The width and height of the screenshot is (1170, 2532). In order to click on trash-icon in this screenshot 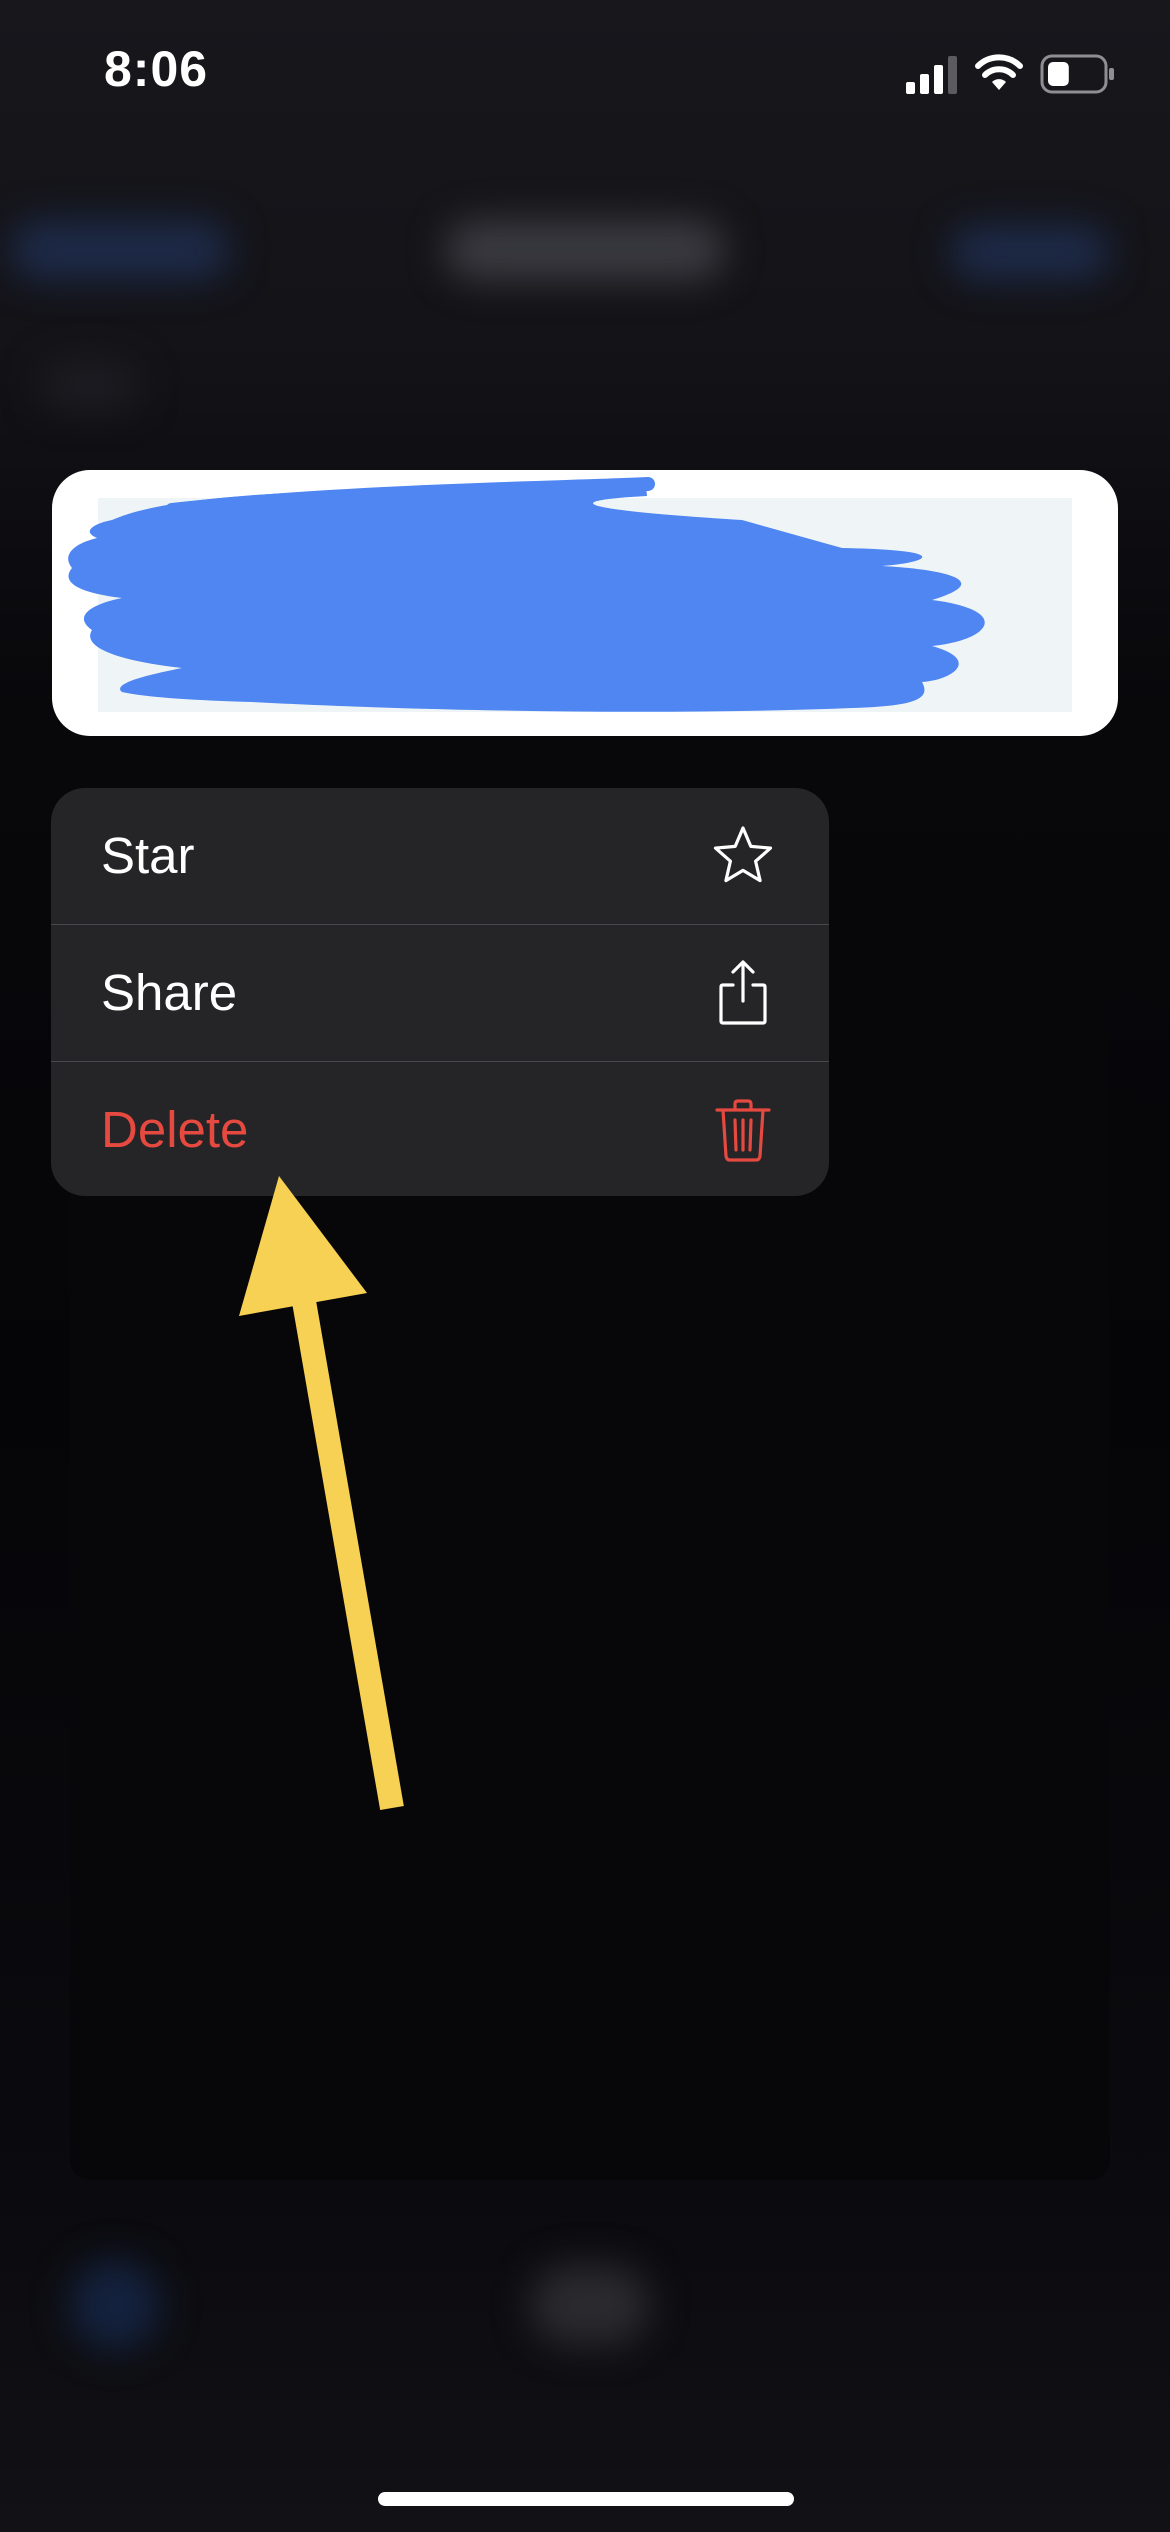, I will do `click(743, 1130)`.